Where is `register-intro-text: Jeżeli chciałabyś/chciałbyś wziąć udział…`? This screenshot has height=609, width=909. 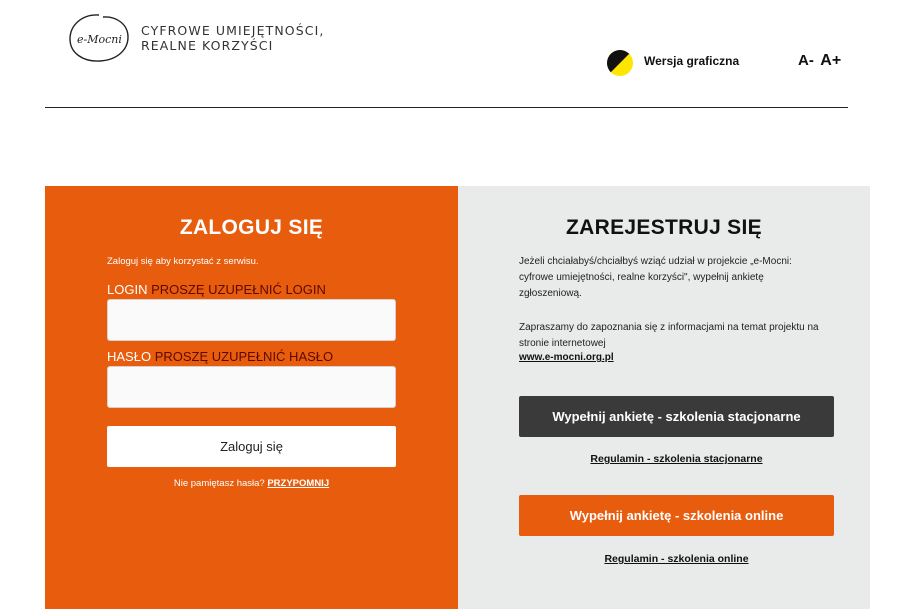 register-intro-text: Jeżeli chciałabyś/chciałbyś wziąć udział… is located at coordinates (655, 277).